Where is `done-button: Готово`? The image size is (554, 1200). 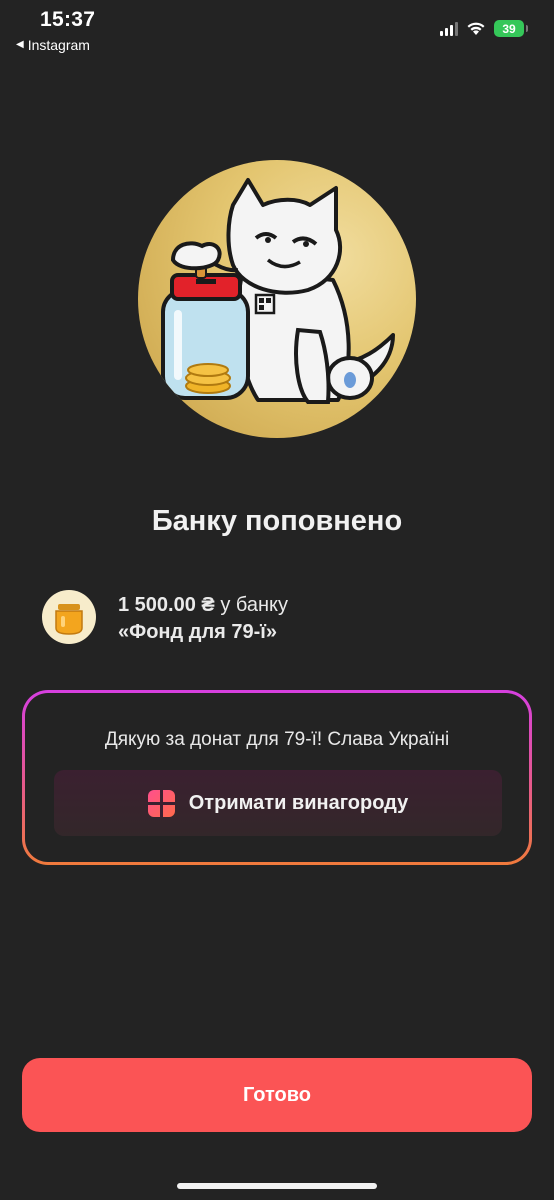
done-button: Готово is located at coordinates (277, 1095).